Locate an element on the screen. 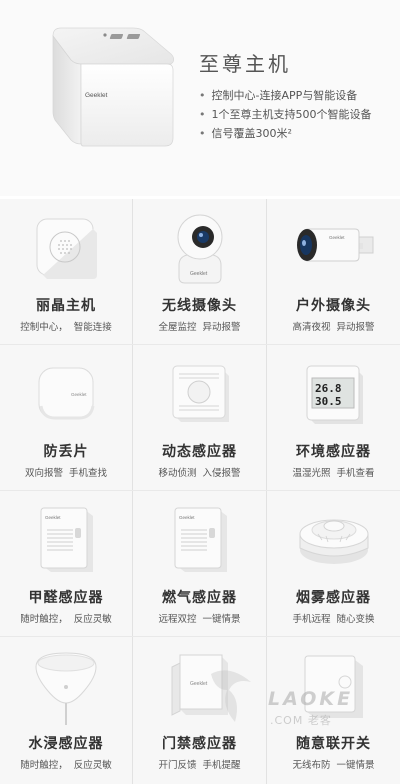  product-desc: 开门反馈 手机提醒 is located at coordinates (199, 765).